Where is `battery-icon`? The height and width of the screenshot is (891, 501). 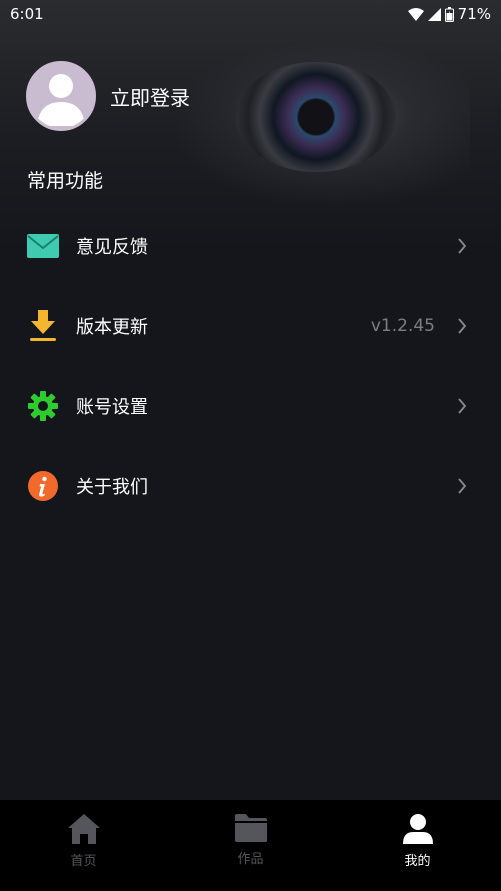 battery-icon is located at coordinates (449, 14).